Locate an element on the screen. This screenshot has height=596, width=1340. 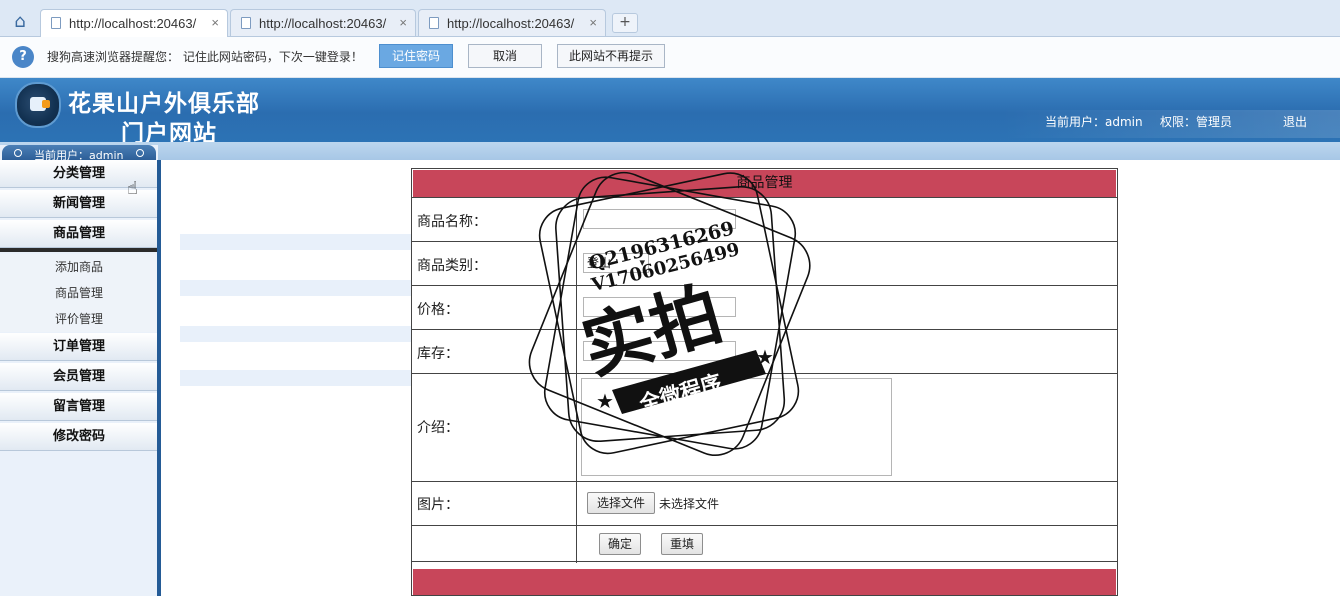
site-logo is located at coordinates (38, 105).